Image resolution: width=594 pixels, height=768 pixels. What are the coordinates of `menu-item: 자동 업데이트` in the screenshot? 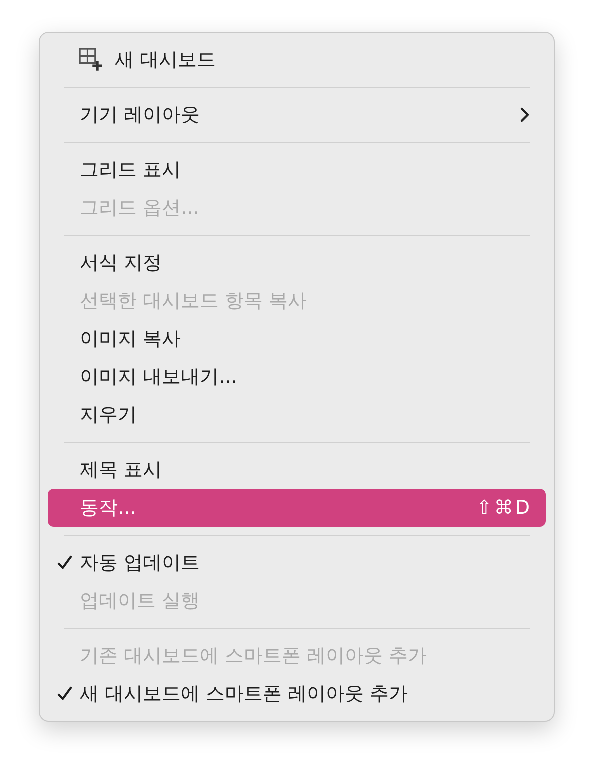 It's located at (297, 563).